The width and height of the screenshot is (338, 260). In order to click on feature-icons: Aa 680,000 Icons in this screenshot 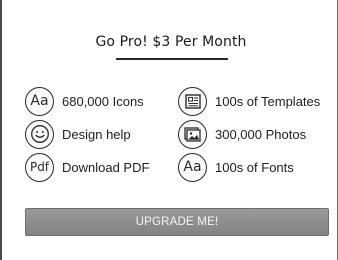, I will do `click(84, 101)`.